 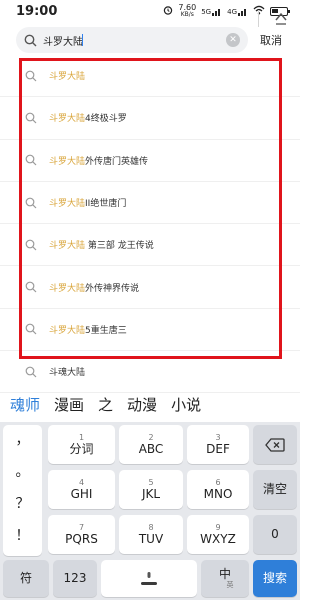 What do you see at coordinates (151, 489) in the screenshot?
I see `key-5: 5 JKL` at bounding box center [151, 489].